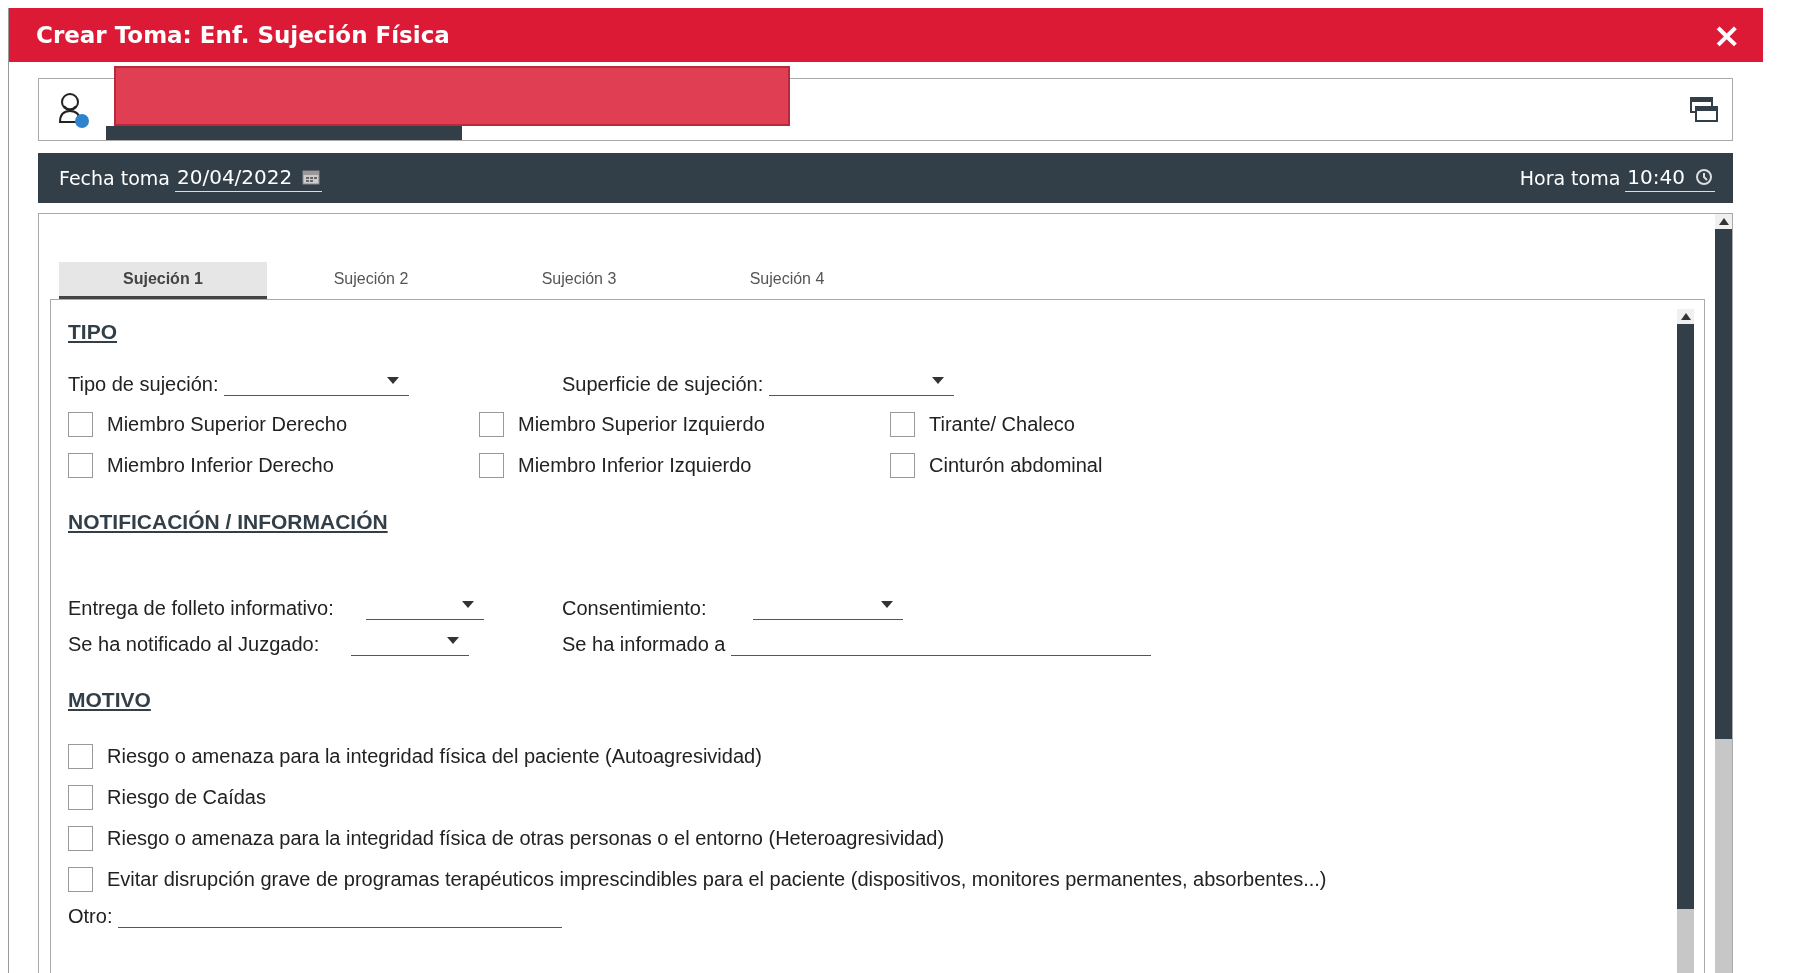 Image resolution: width=1797 pixels, height=973 pixels. I want to click on date-label: Fecha toma, so click(114, 178).